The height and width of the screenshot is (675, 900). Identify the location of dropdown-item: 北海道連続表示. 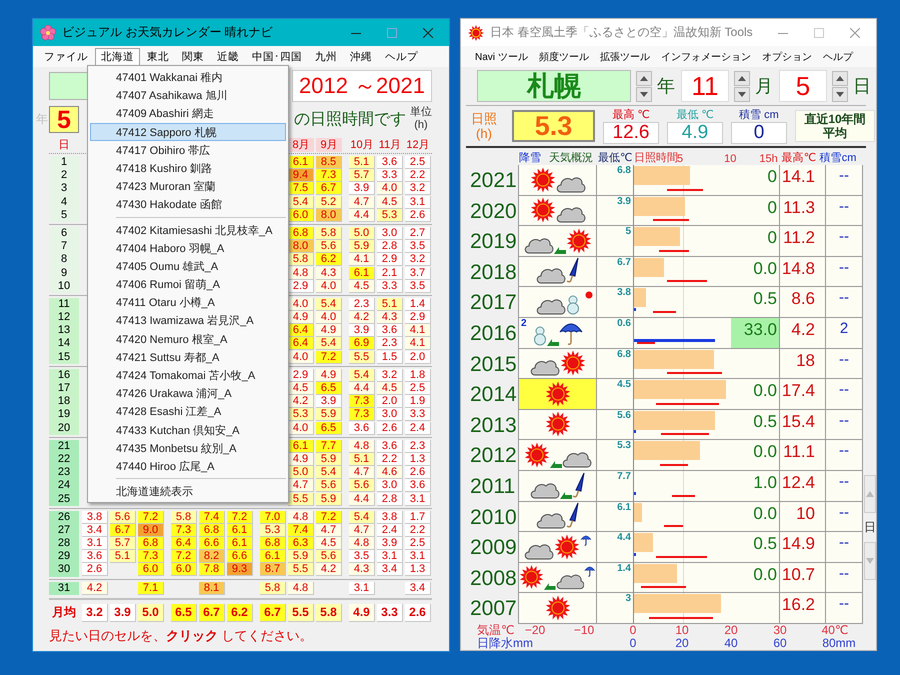
(188, 491).